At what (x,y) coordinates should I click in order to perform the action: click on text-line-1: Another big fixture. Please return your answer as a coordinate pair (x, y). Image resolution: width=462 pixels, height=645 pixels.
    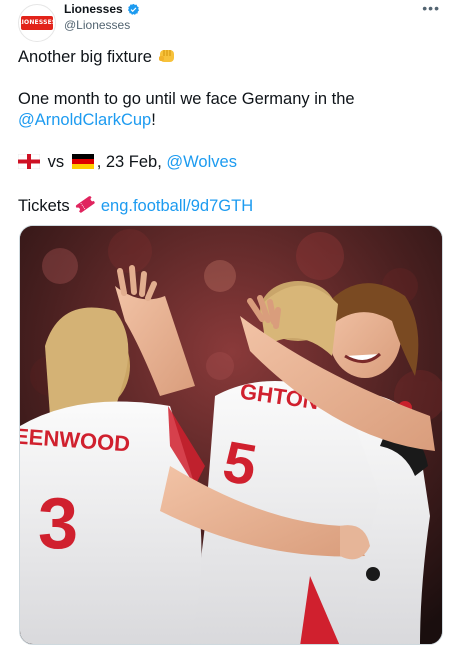
    Looking at the image, I should click on (97, 57).